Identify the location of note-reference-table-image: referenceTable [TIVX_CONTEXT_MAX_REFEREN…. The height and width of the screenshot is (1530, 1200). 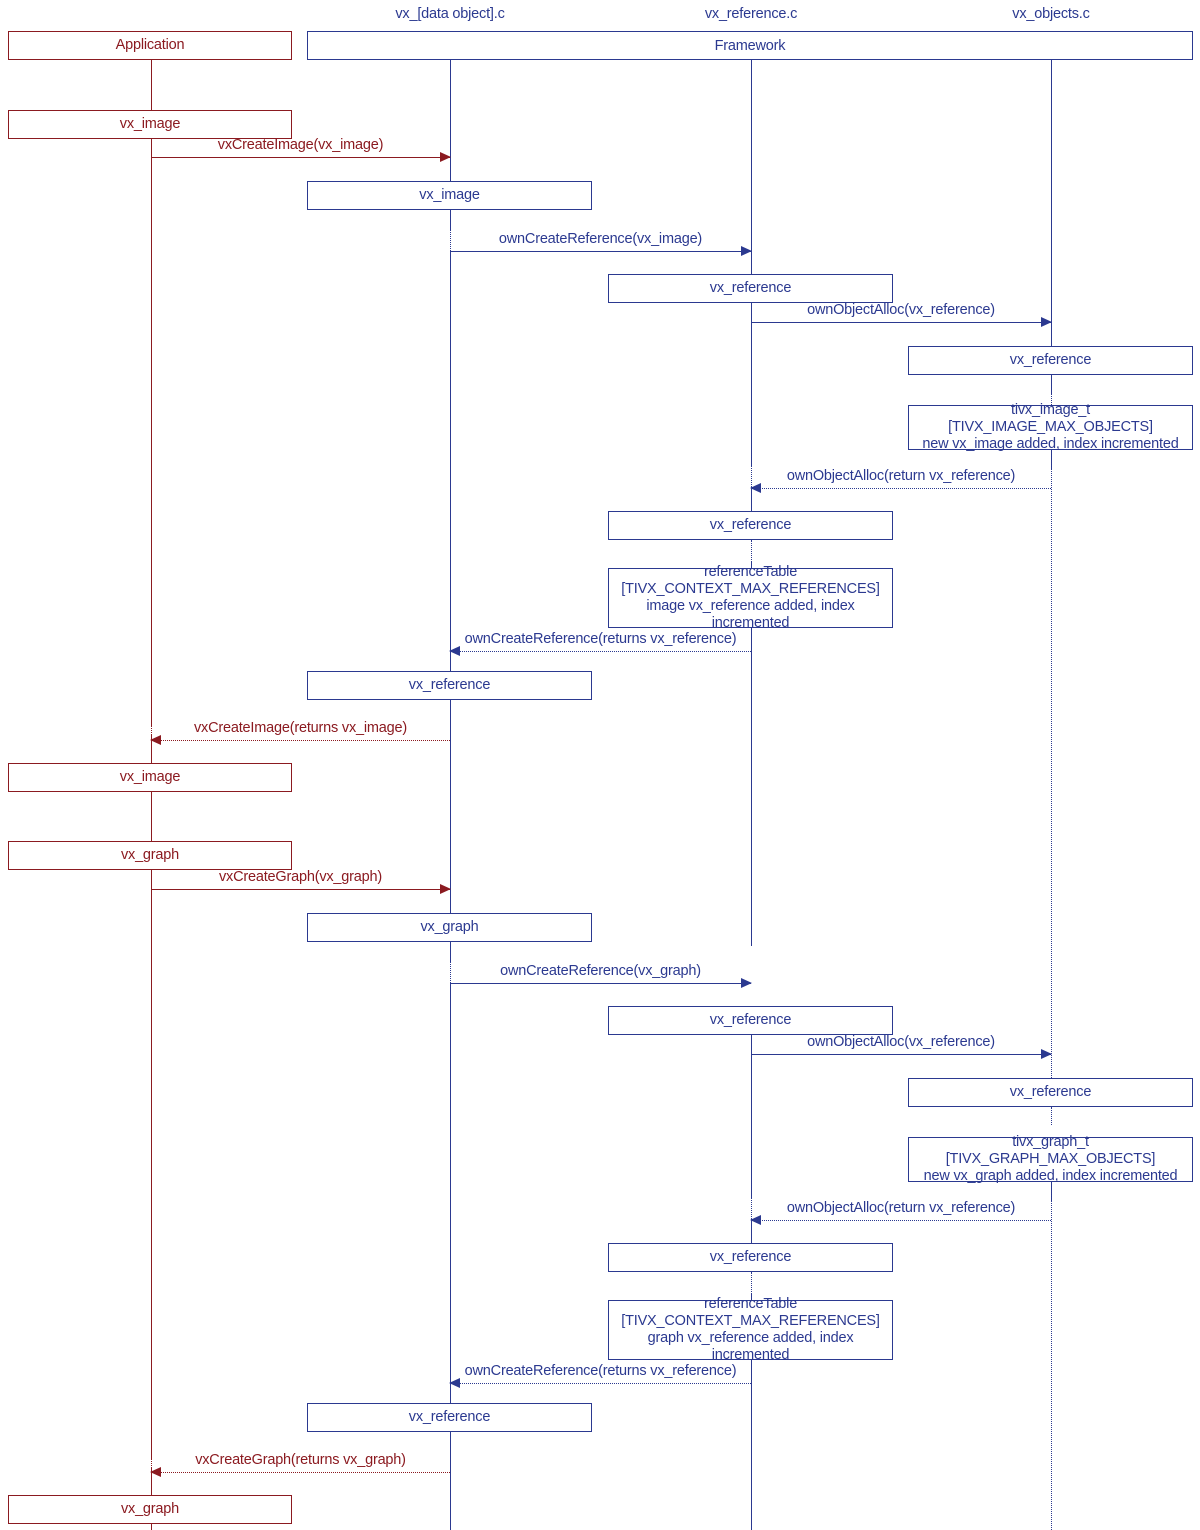
(750, 597).